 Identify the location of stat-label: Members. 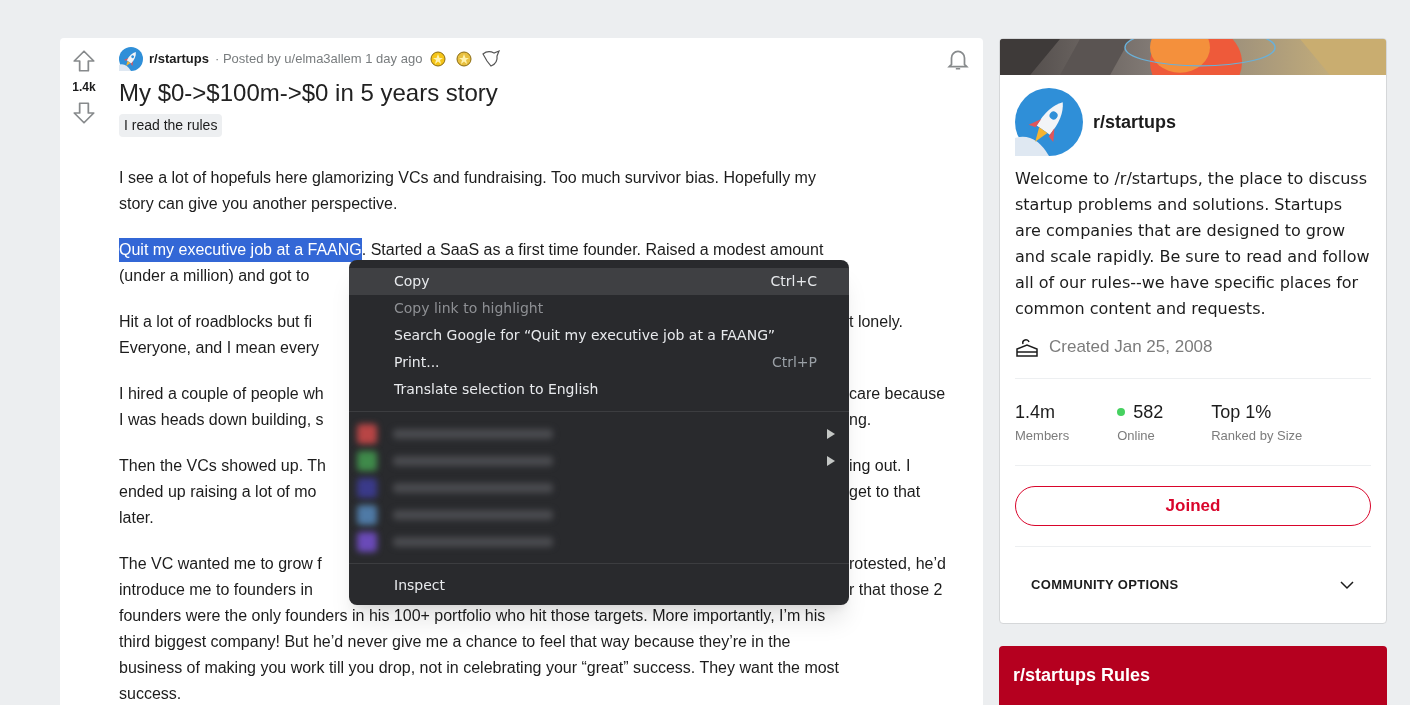
(1042, 435).